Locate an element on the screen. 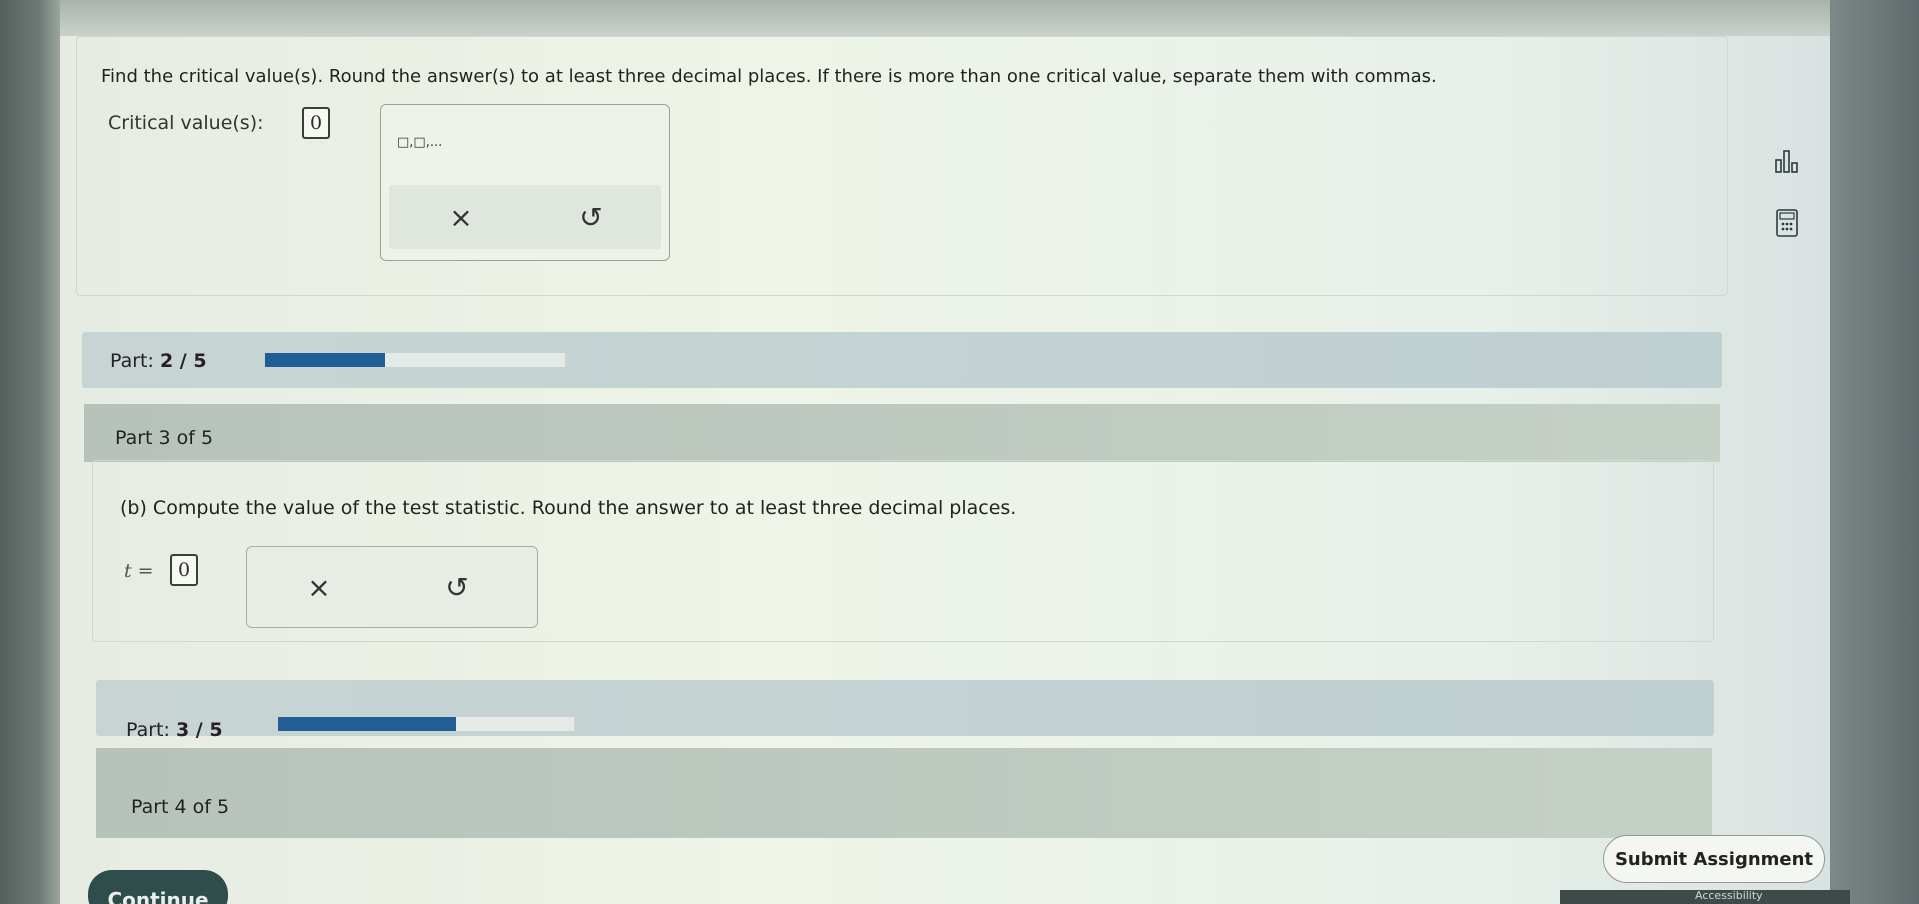 The height and width of the screenshot is (904, 1919). accessibility-link: Accessibility is located at coordinates (1729, 895).